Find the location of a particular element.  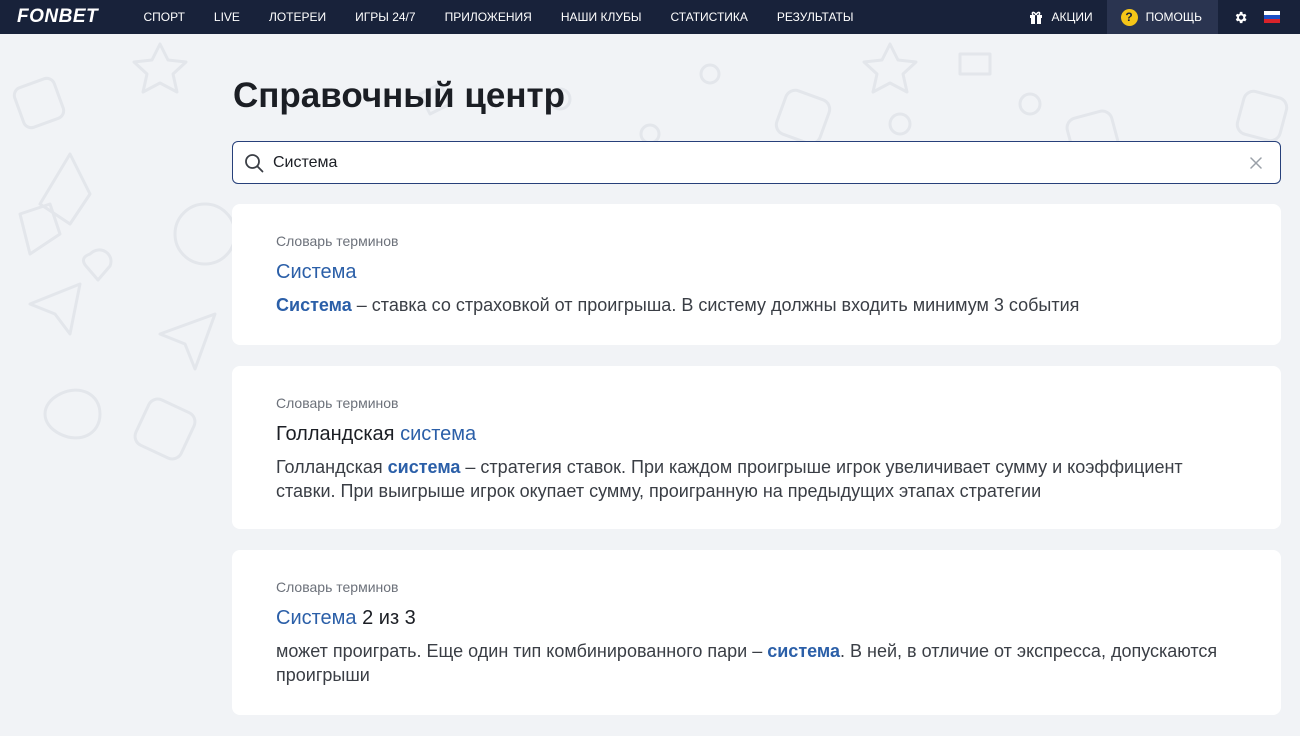

result-title-link: Система is located at coordinates (756, 272).